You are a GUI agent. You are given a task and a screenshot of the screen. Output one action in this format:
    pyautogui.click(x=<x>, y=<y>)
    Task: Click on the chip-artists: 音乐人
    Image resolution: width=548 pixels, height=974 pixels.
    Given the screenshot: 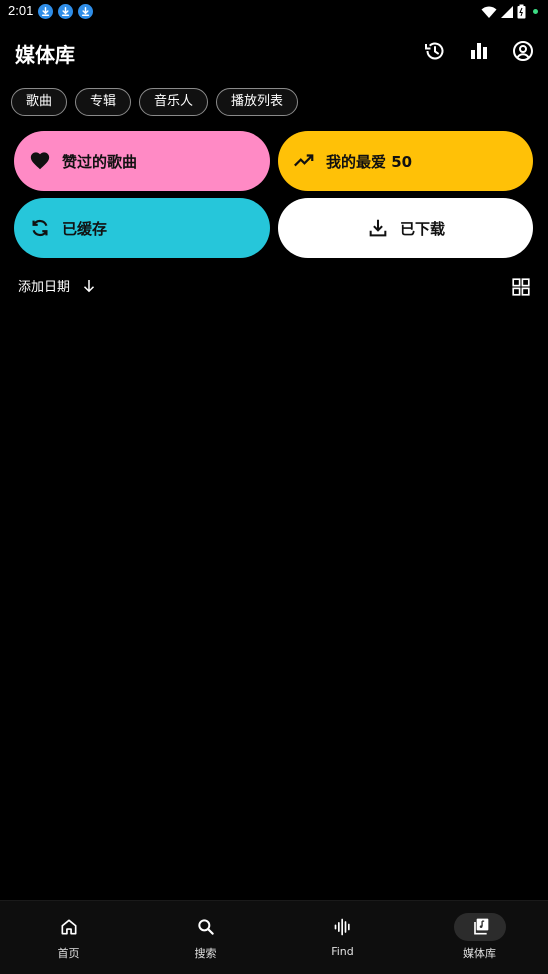 What is the action you would take?
    pyautogui.click(x=174, y=102)
    